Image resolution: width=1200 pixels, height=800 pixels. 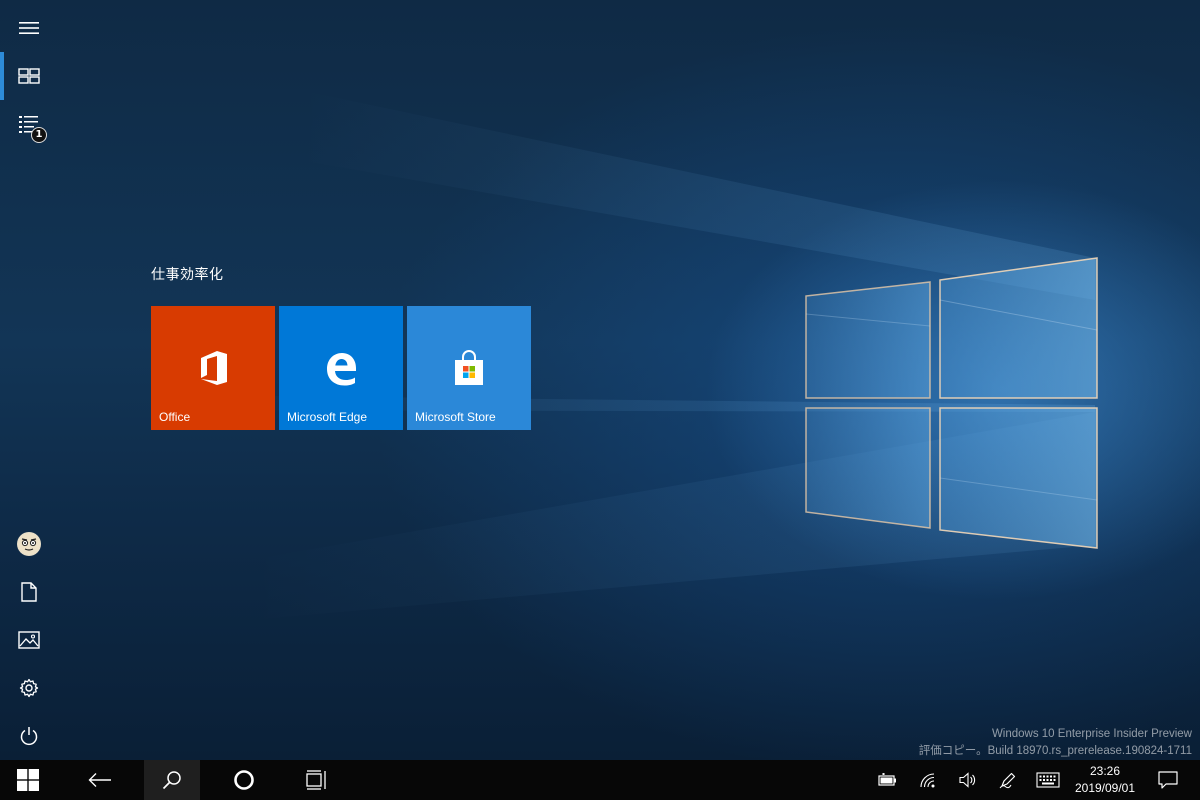 I want to click on pinned-tiles-icon, so click(x=29, y=76).